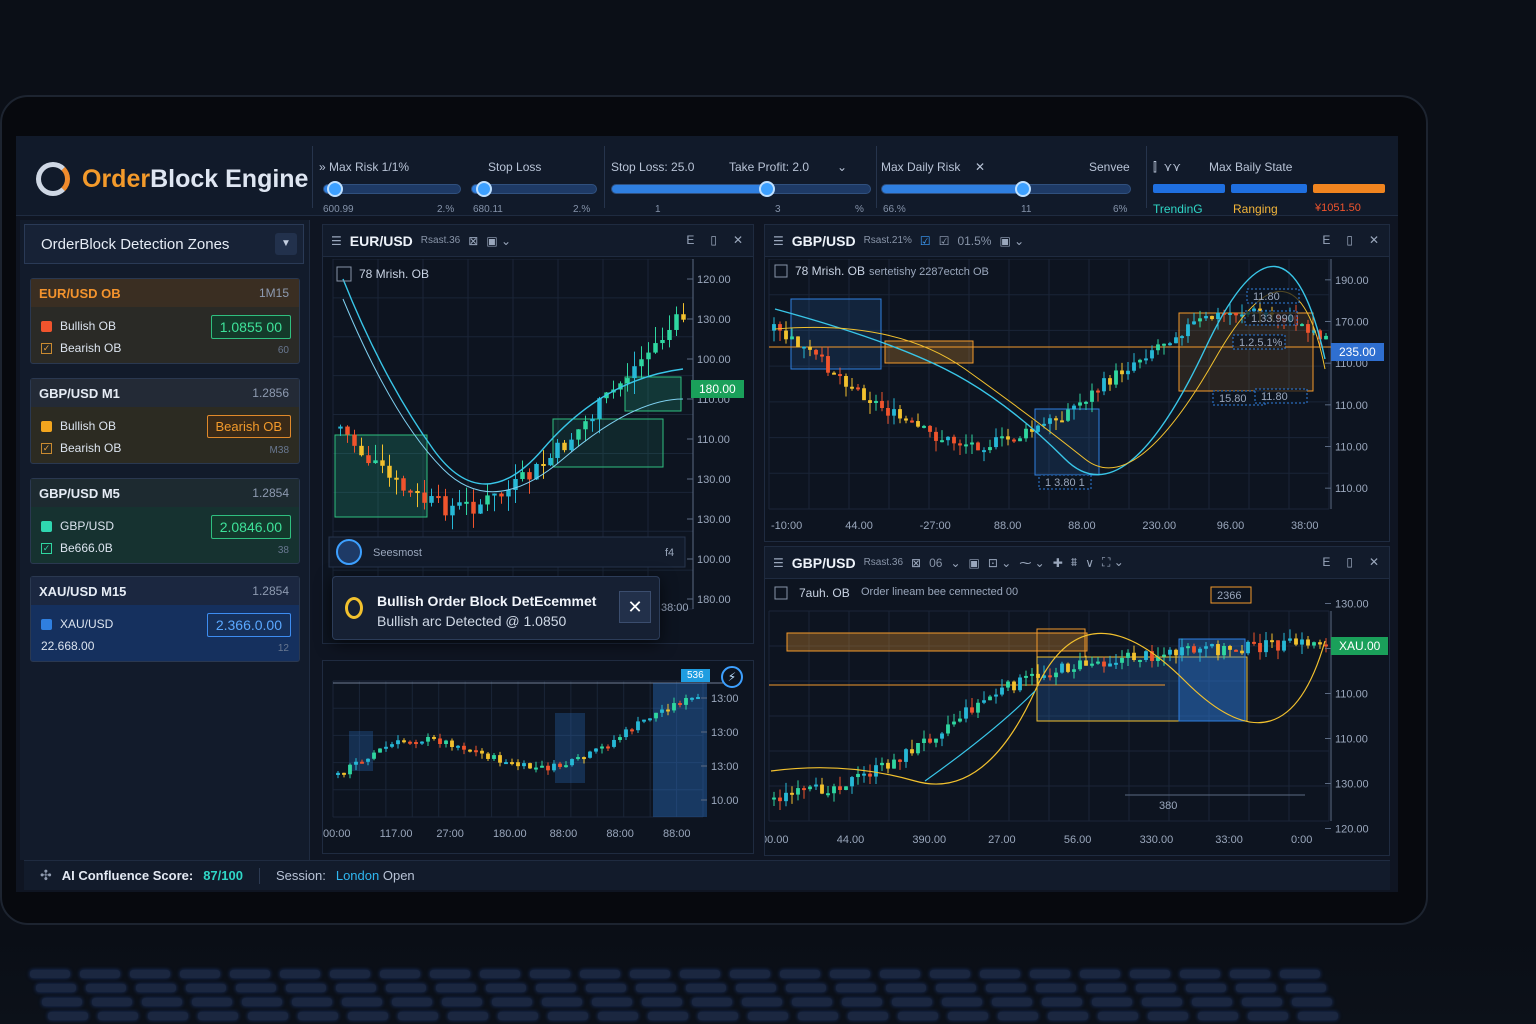 The width and height of the screenshot is (1536, 1024). Describe the element at coordinates (936, 562) in the screenshot. I see `panel-zoom: 06` at that location.